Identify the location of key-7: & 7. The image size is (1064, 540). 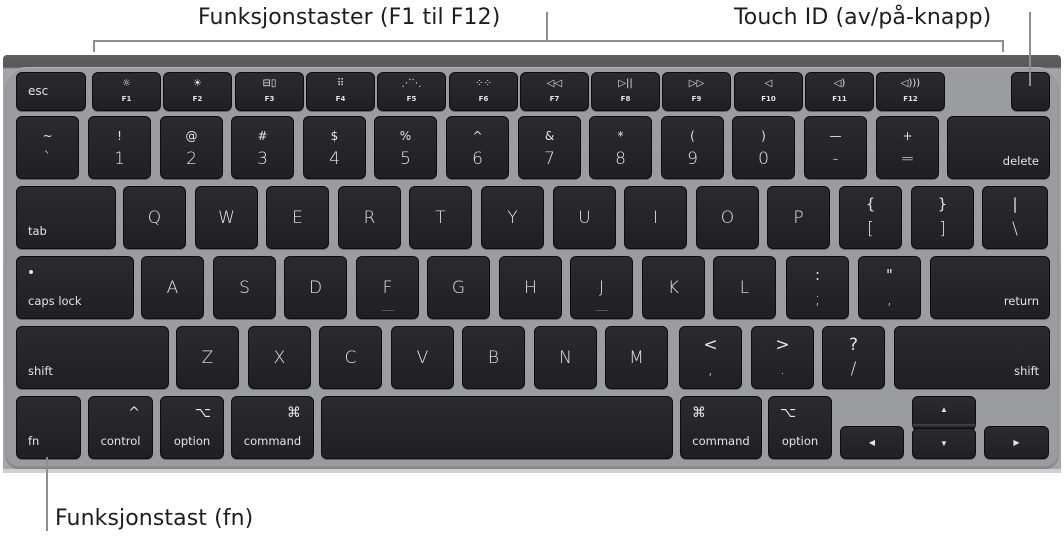
(549, 147).